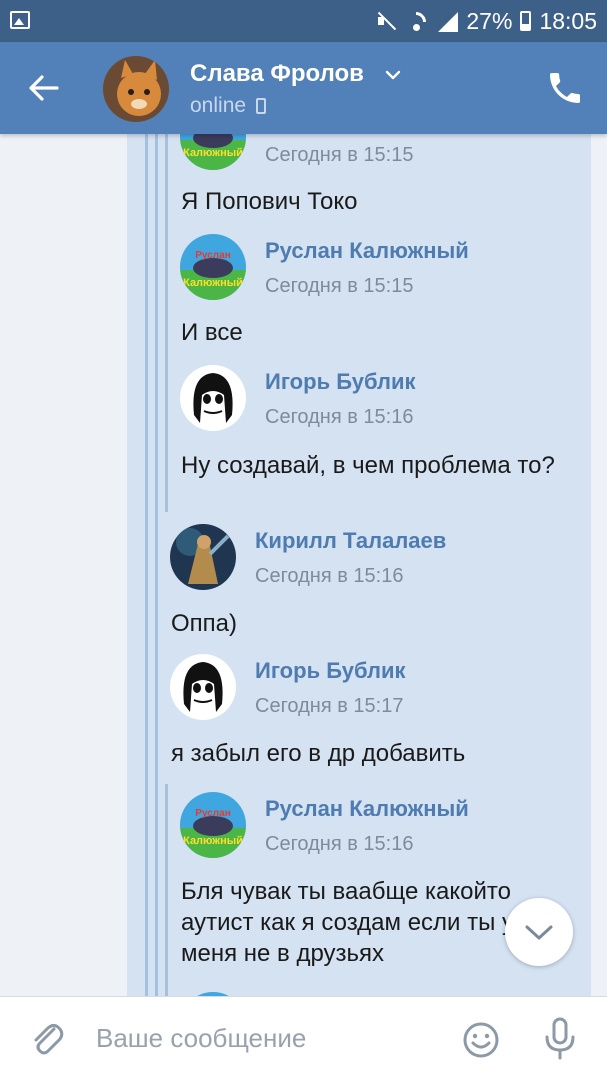 This screenshot has width=607, height=1081. What do you see at coordinates (201, 1038) in the screenshot?
I see `message-input: Ваше сообщение` at bounding box center [201, 1038].